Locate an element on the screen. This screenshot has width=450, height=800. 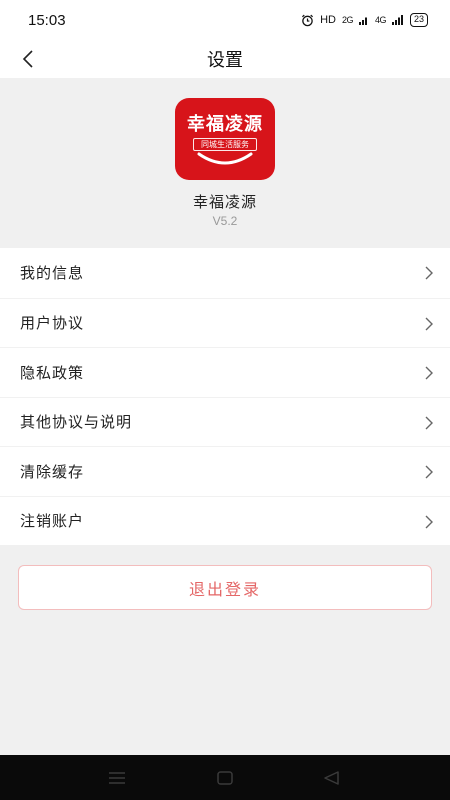
menu-icon is located at coordinates (117, 778).